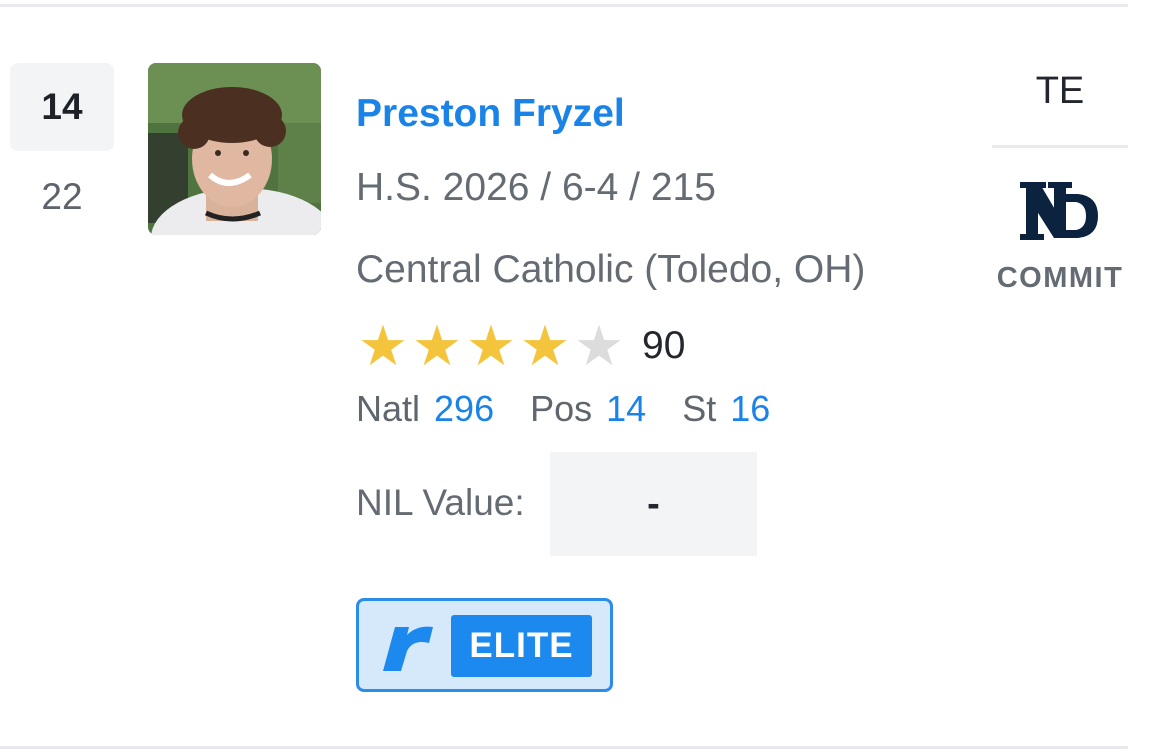  I want to click on rating-score: 90, so click(664, 345).